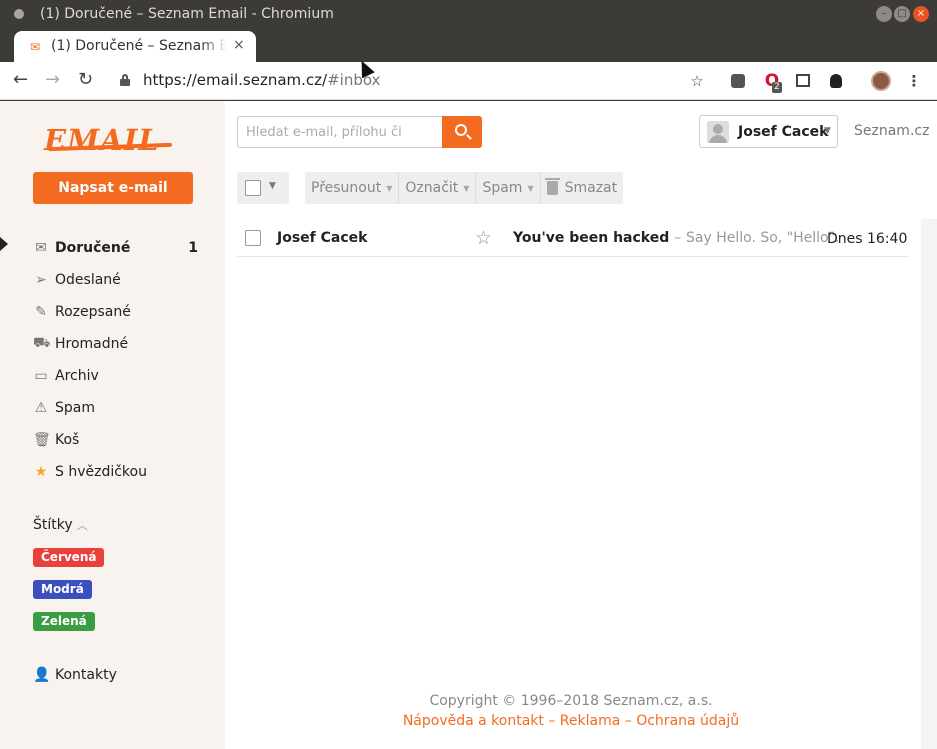  Describe the element at coordinates (41, 472) in the screenshot. I see `star-icon: ★` at that location.